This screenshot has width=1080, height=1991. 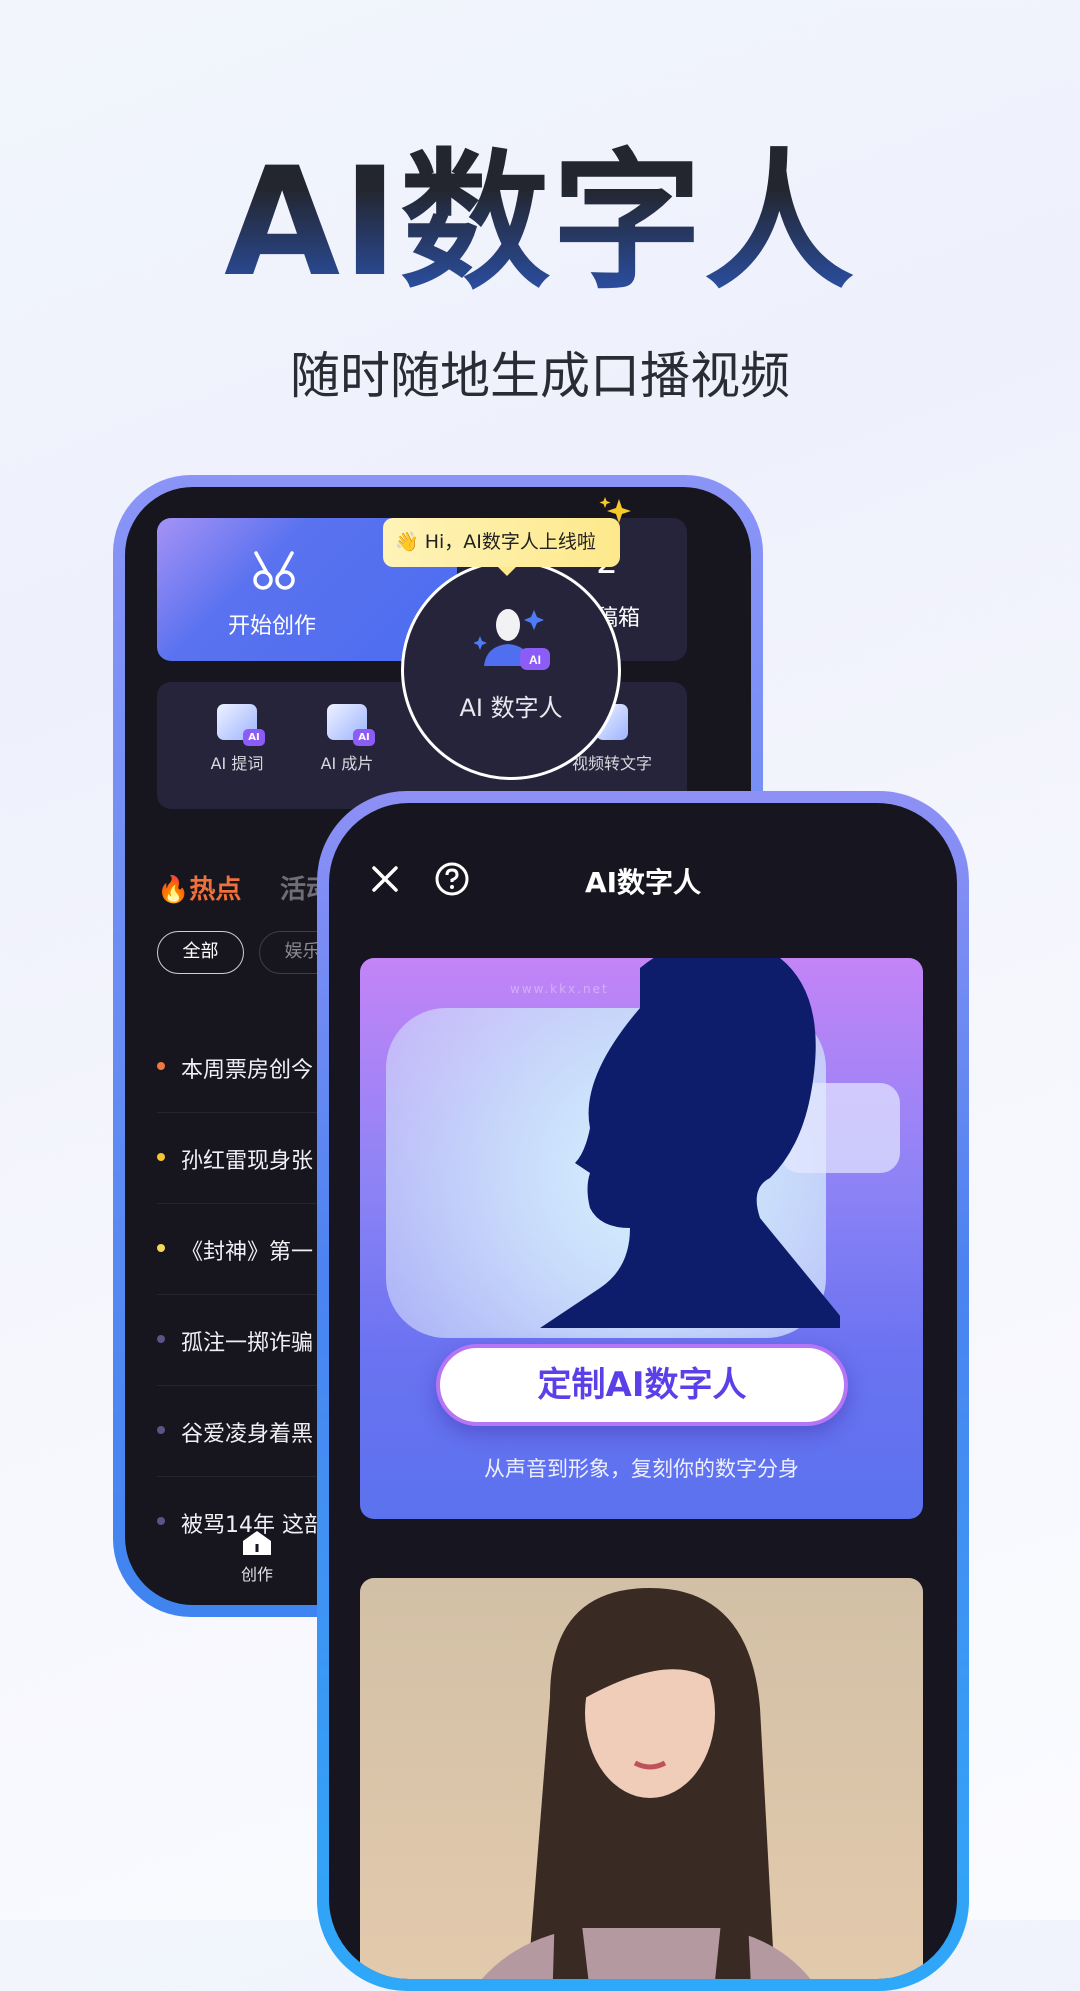 What do you see at coordinates (241, 725) in the screenshot?
I see `ai-prompter-icon: AI` at bounding box center [241, 725].